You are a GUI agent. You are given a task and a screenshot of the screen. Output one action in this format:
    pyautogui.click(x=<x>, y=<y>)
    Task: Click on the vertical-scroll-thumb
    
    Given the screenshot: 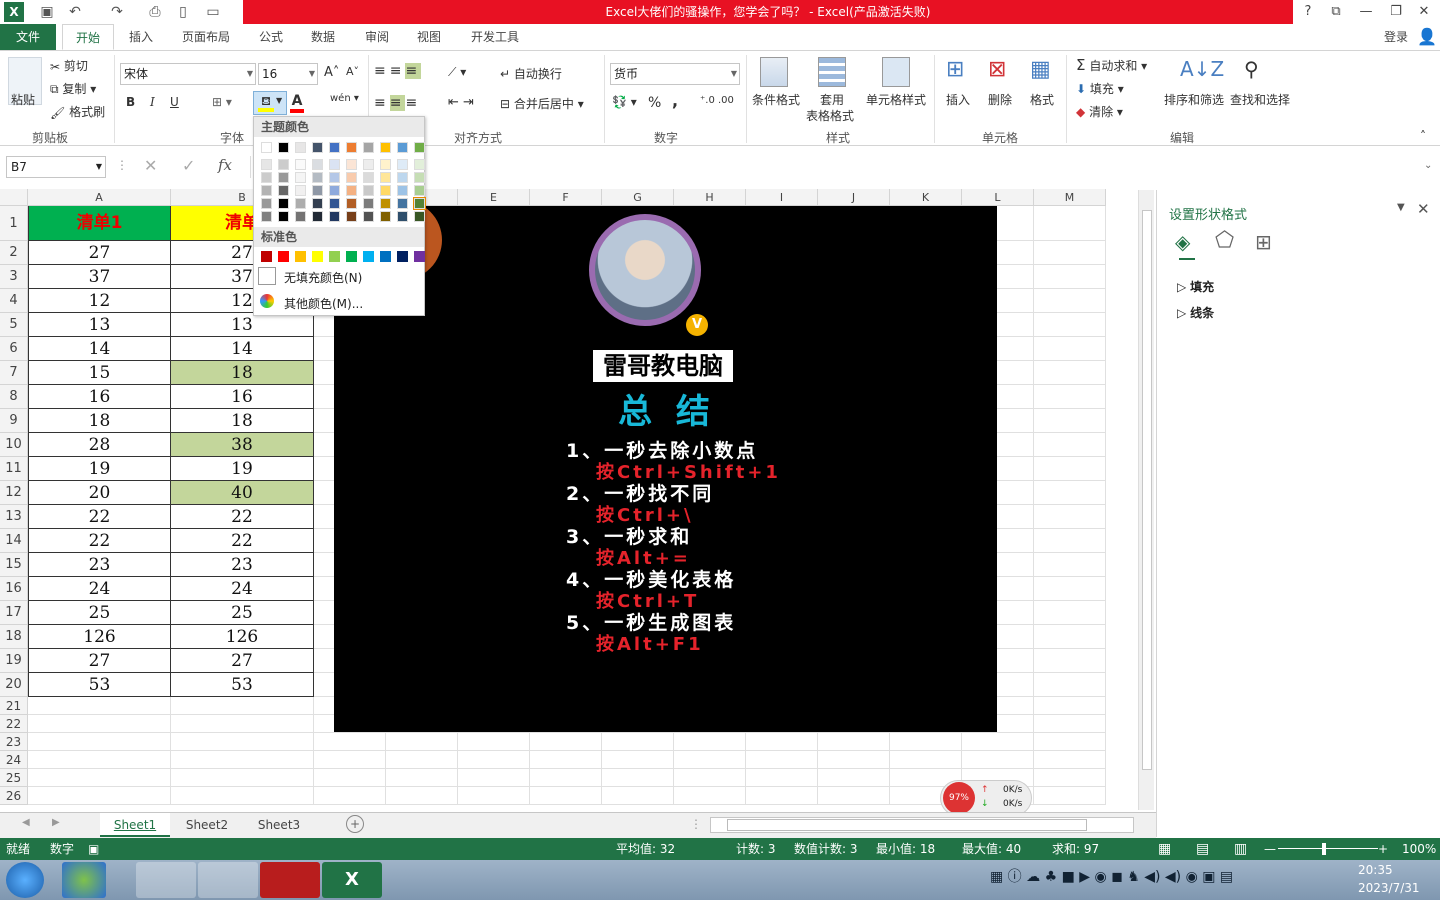 What is the action you would take?
    pyautogui.click(x=1147, y=490)
    